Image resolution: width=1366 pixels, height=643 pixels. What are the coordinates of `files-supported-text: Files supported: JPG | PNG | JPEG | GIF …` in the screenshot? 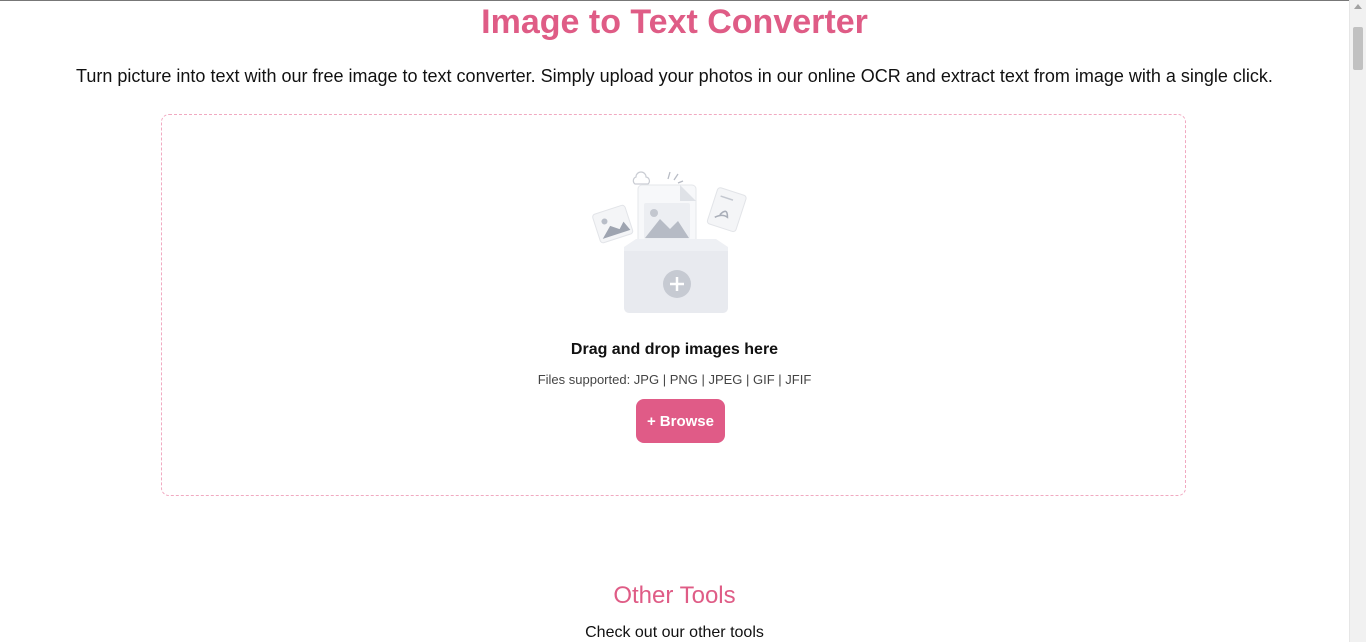 It's located at (674, 379).